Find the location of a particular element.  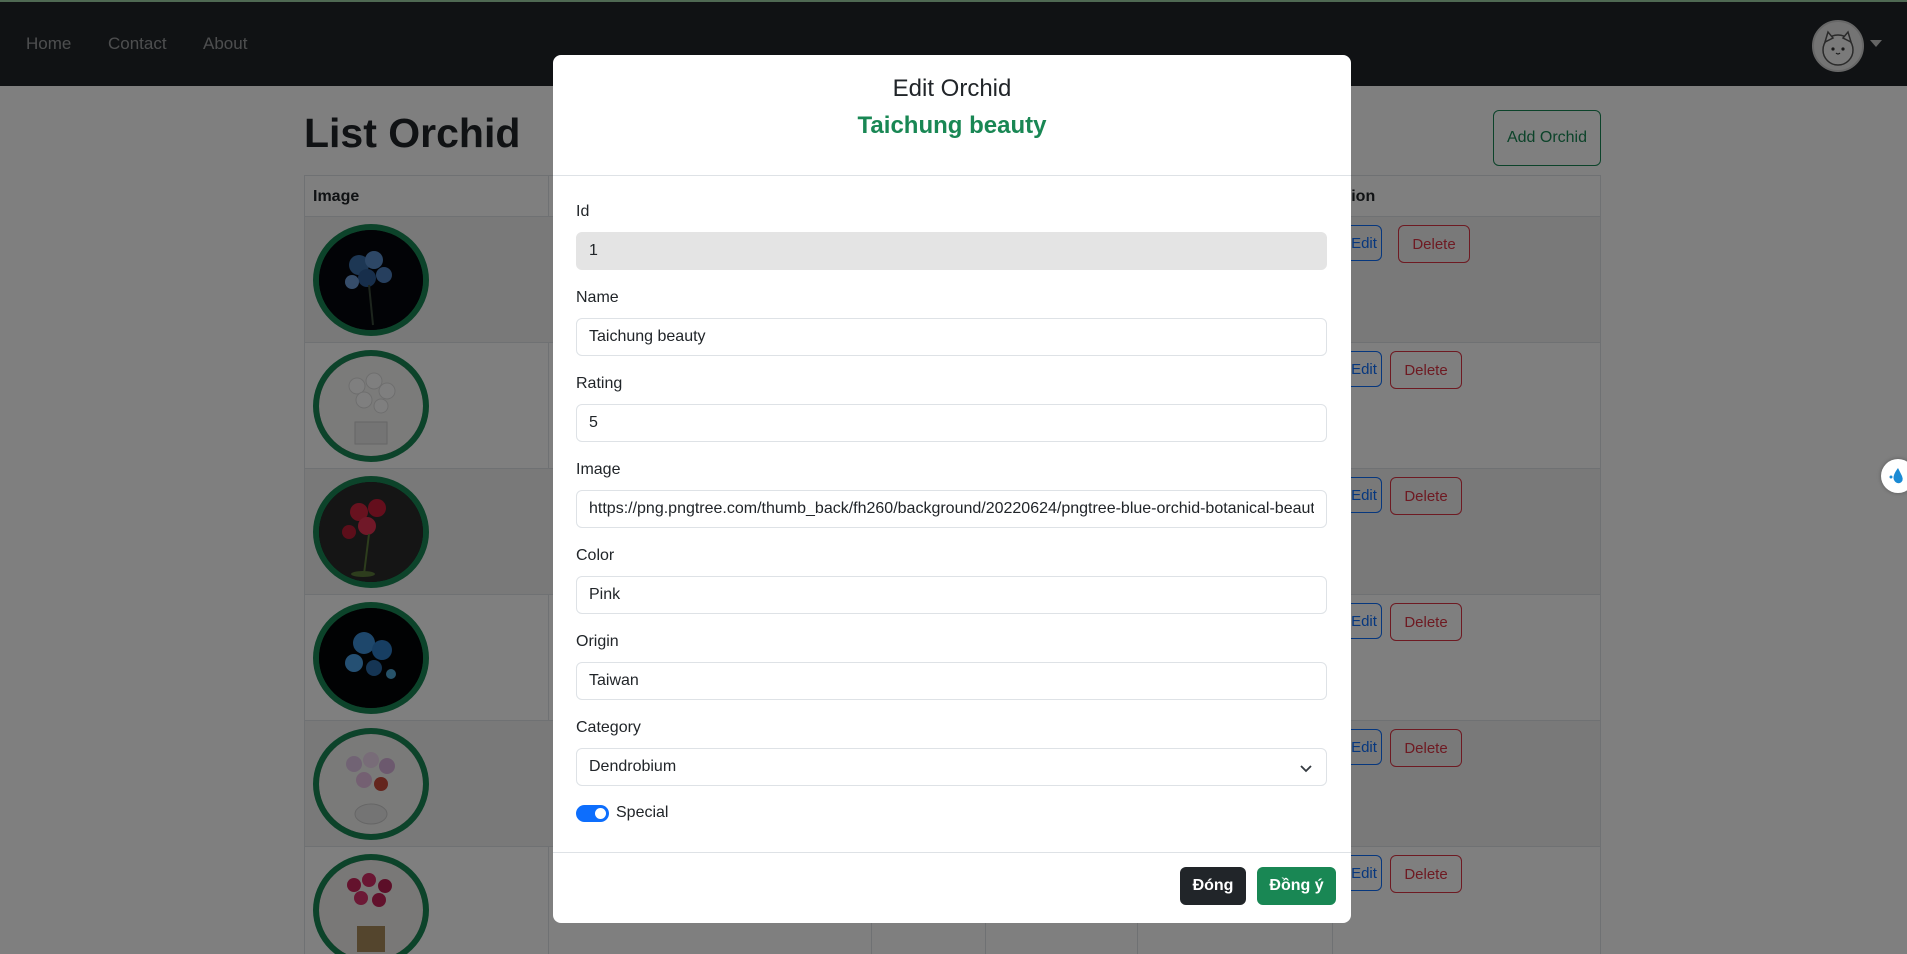

category-selected-value: Dendrobium is located at coordinates (633, 766).